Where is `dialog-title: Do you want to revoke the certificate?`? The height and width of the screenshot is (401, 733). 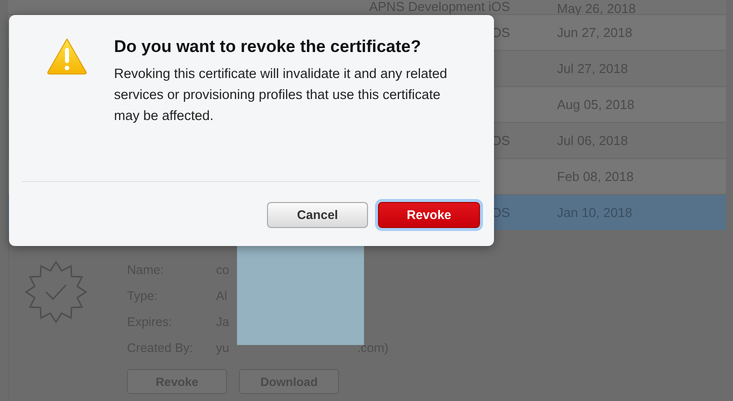
dialog-title: Do you want to revoke the certificate? is located at coordinates (268, 47).